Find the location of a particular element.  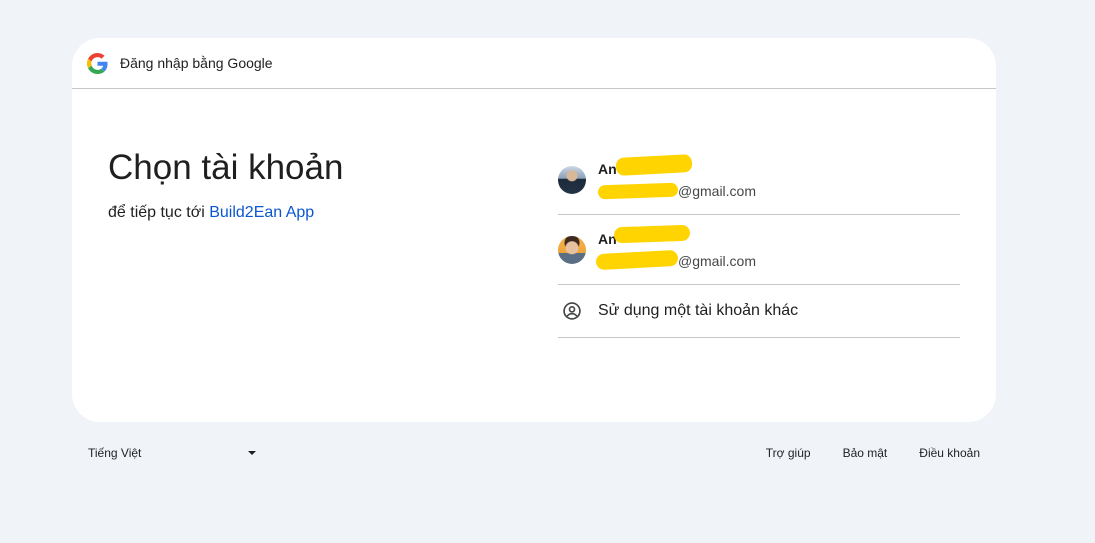

caret-down-icon is located at coordinates (252, 453).